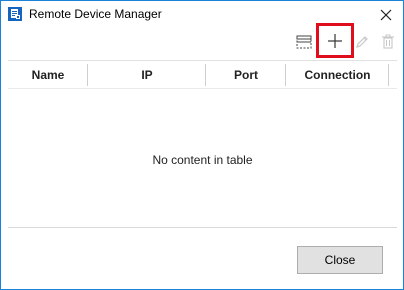  I want to click on columns-icon, so click(304, 42).